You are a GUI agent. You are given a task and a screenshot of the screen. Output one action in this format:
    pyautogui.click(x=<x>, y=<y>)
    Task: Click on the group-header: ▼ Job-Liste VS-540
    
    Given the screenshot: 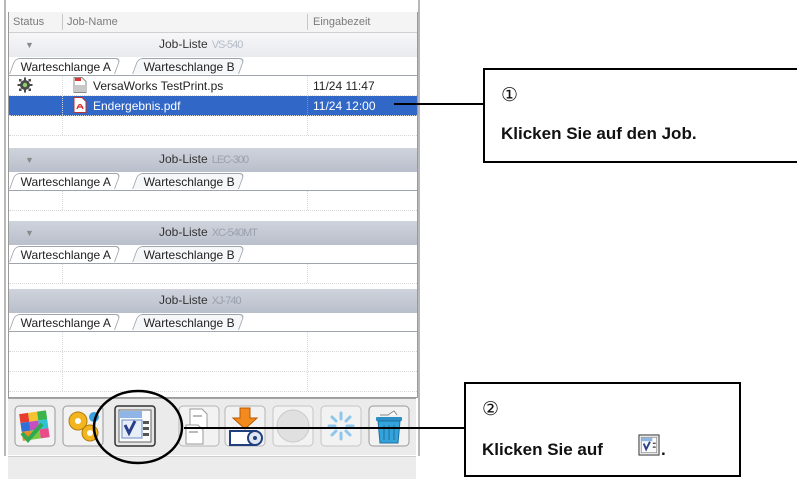 What is the action you would take?
    pyautogui.click(x=213, y=45)
    